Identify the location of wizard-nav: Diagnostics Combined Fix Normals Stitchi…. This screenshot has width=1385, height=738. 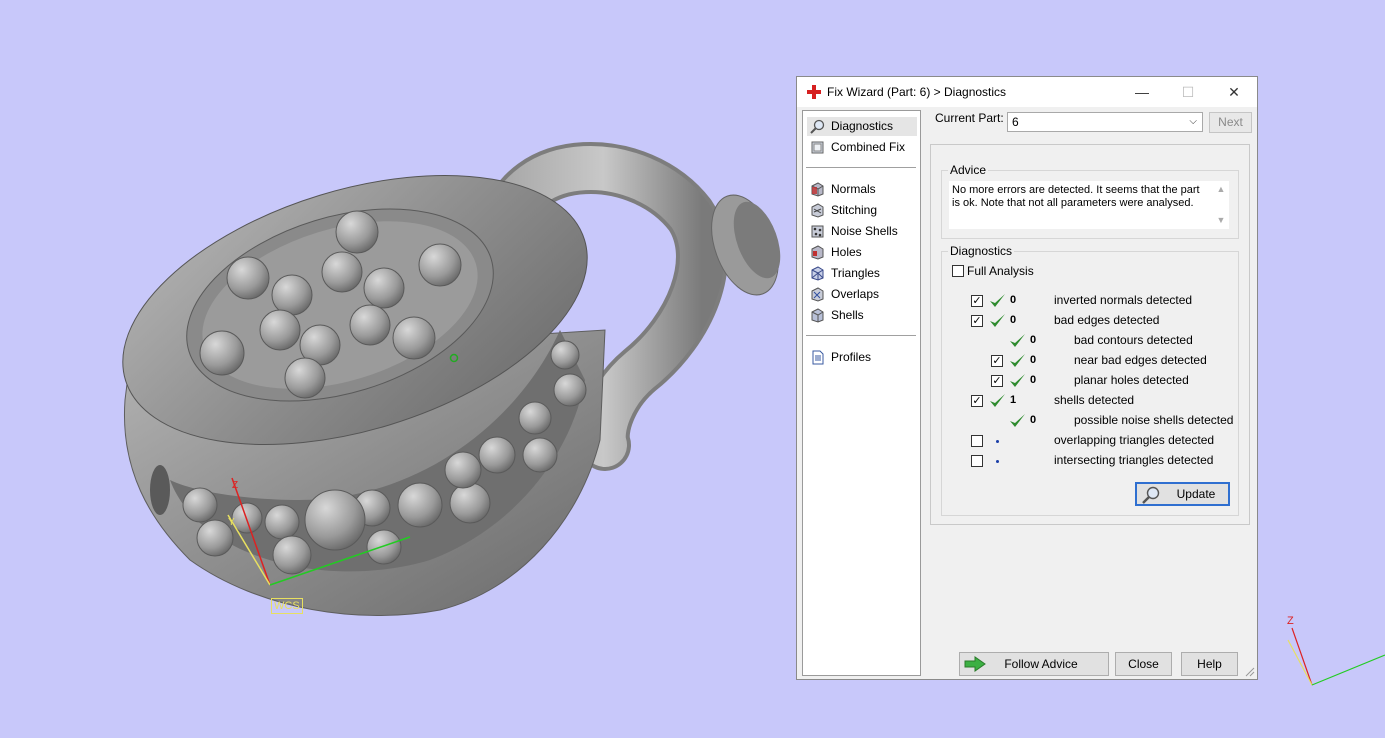
(861, 393).